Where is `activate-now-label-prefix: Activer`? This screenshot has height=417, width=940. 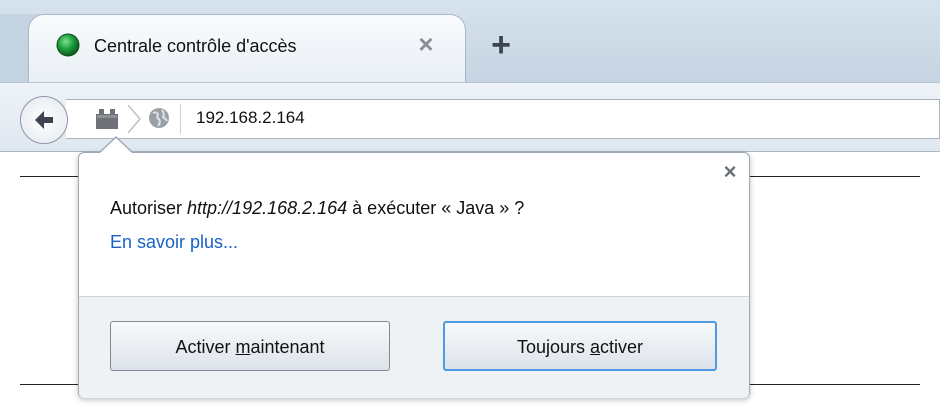
activate-now-label-prefix: Activer is located at coordinates (205, 347).